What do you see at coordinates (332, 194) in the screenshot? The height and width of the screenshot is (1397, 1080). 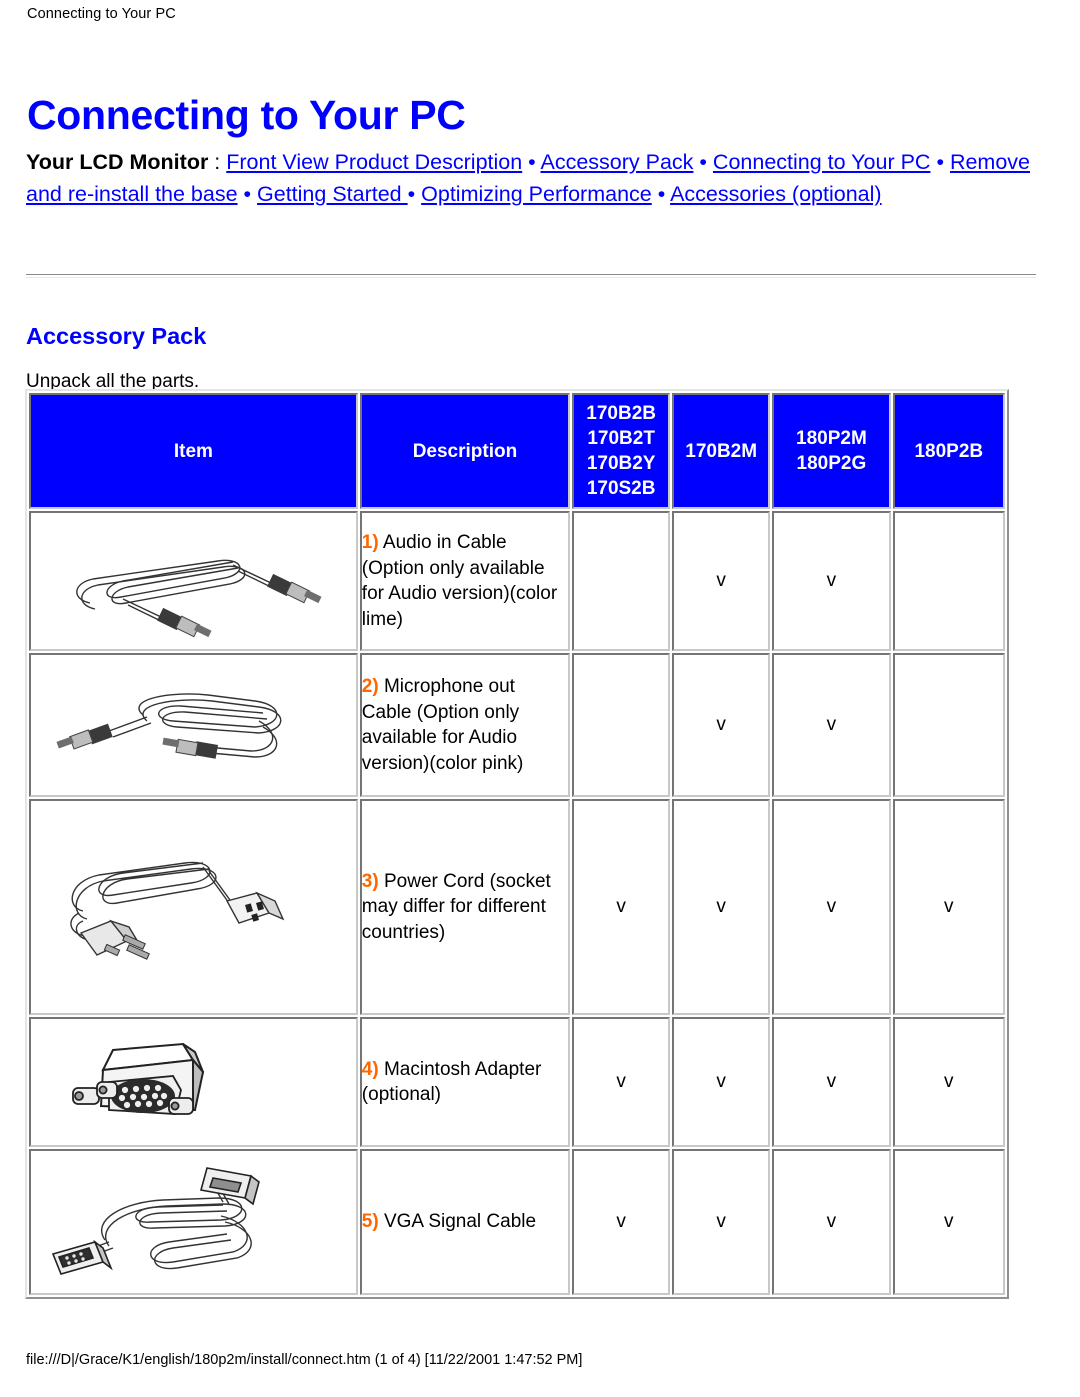 I see `nav-link-getting-started: Getting Started` at bounding box center [332, 194].